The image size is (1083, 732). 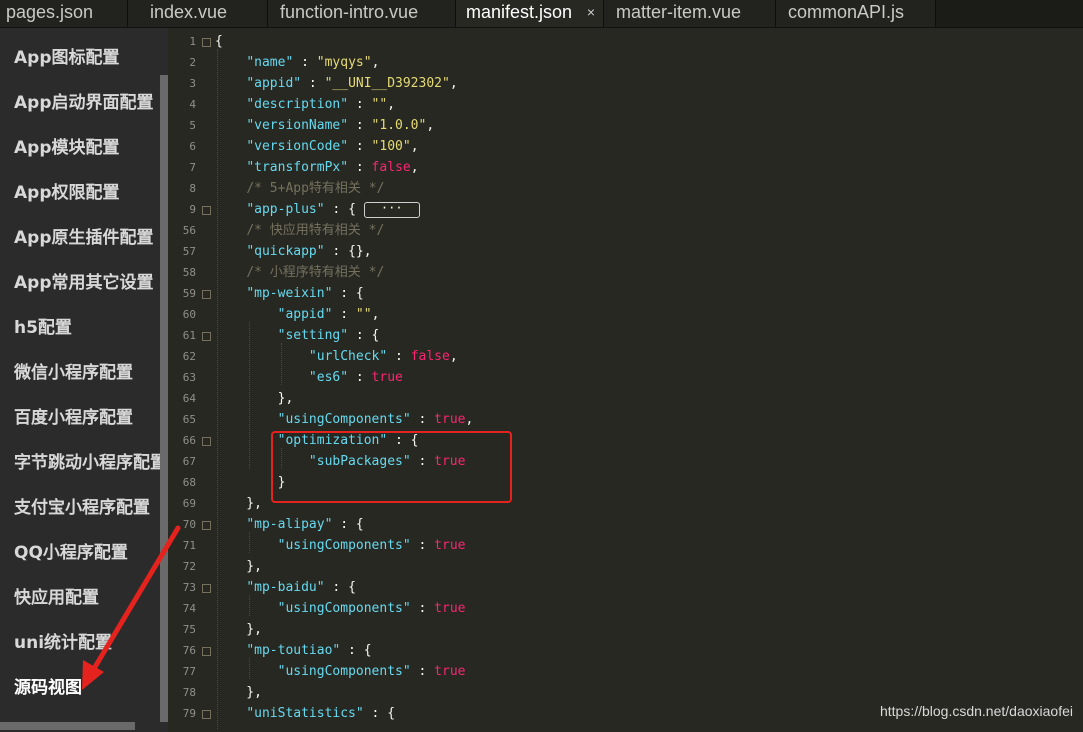 What do you see at coordinates (88, 55) in the screenshot?
I see `sidebar-item-app-icon: App图标配置` at bounding box center [88, 55].